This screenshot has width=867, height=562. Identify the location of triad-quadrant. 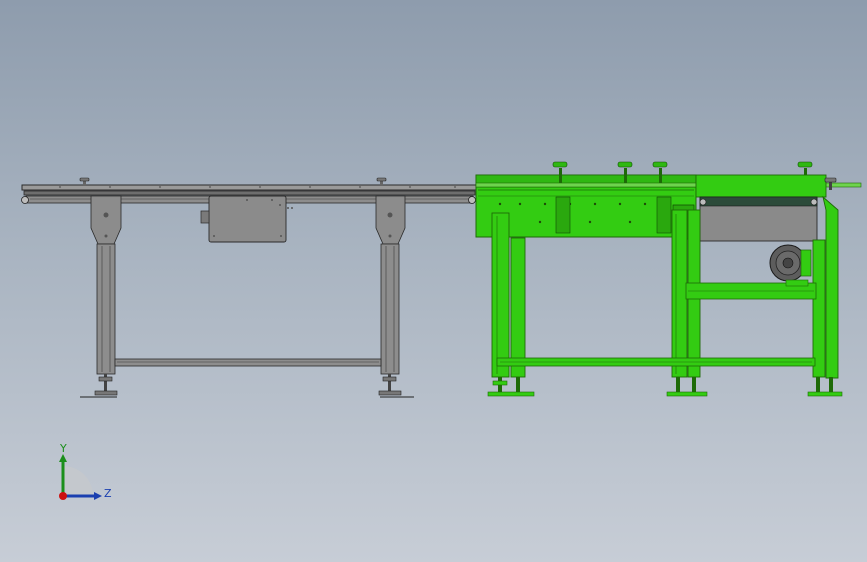
(78, 481).